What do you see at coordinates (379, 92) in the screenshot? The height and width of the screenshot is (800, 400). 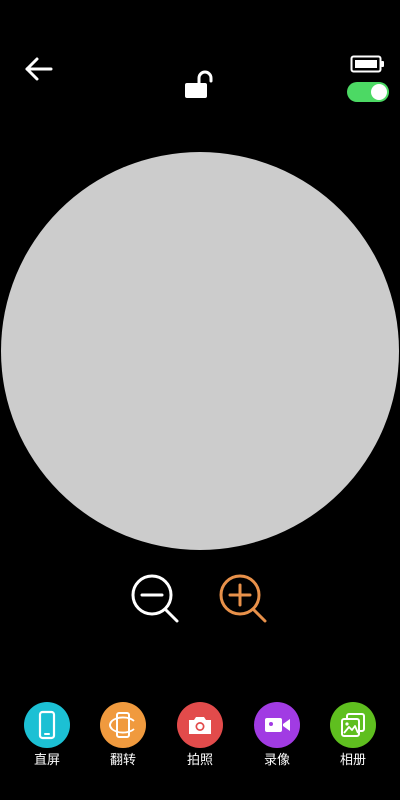 I see `toggle-knob` at bounding box center [379, 92].